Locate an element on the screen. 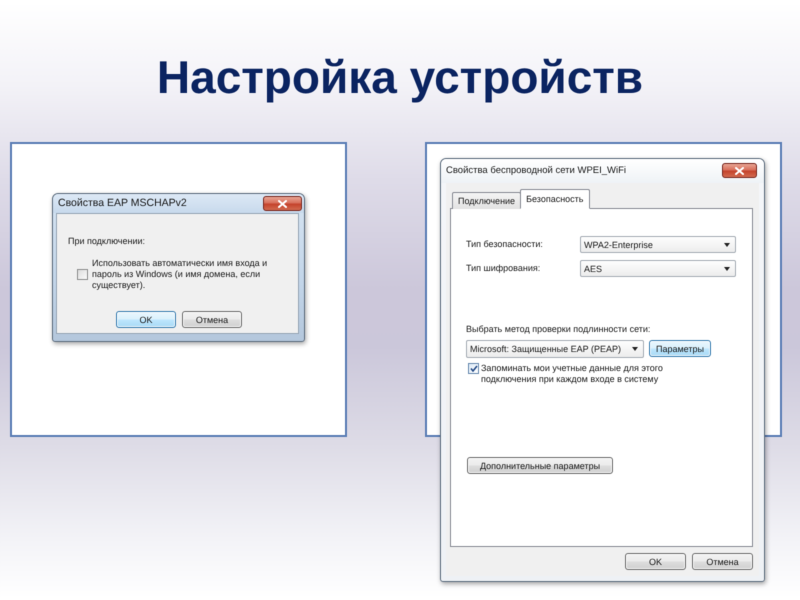 The width and height of the screenshot is (800, 600). dropdown: AES is located at coordinates (658, 268).